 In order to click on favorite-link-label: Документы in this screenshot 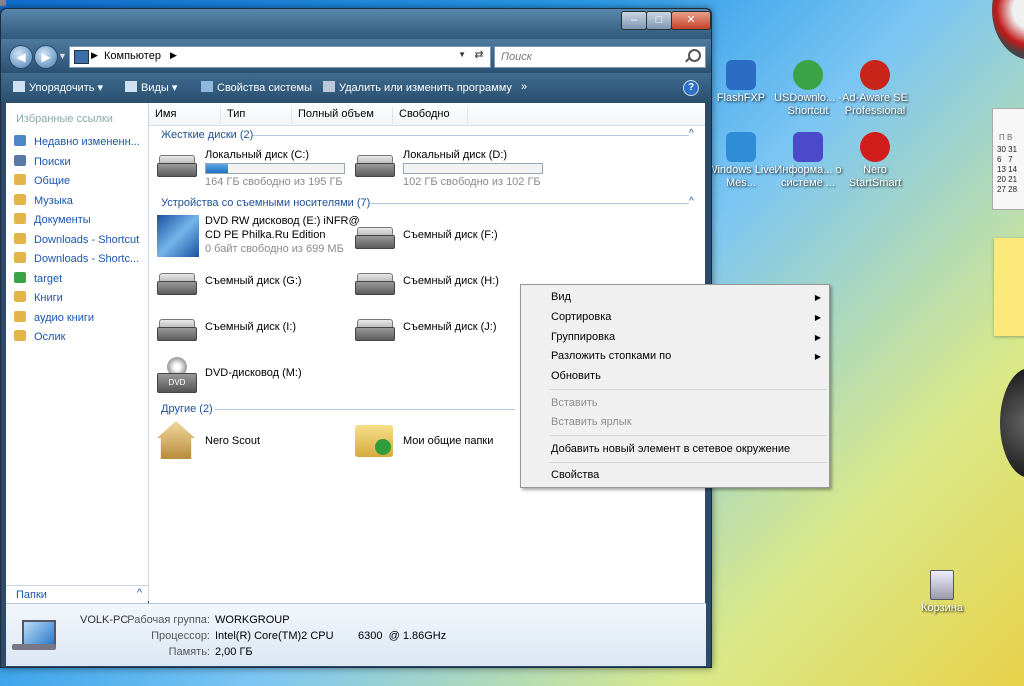, I will do `click(62, 220)`.